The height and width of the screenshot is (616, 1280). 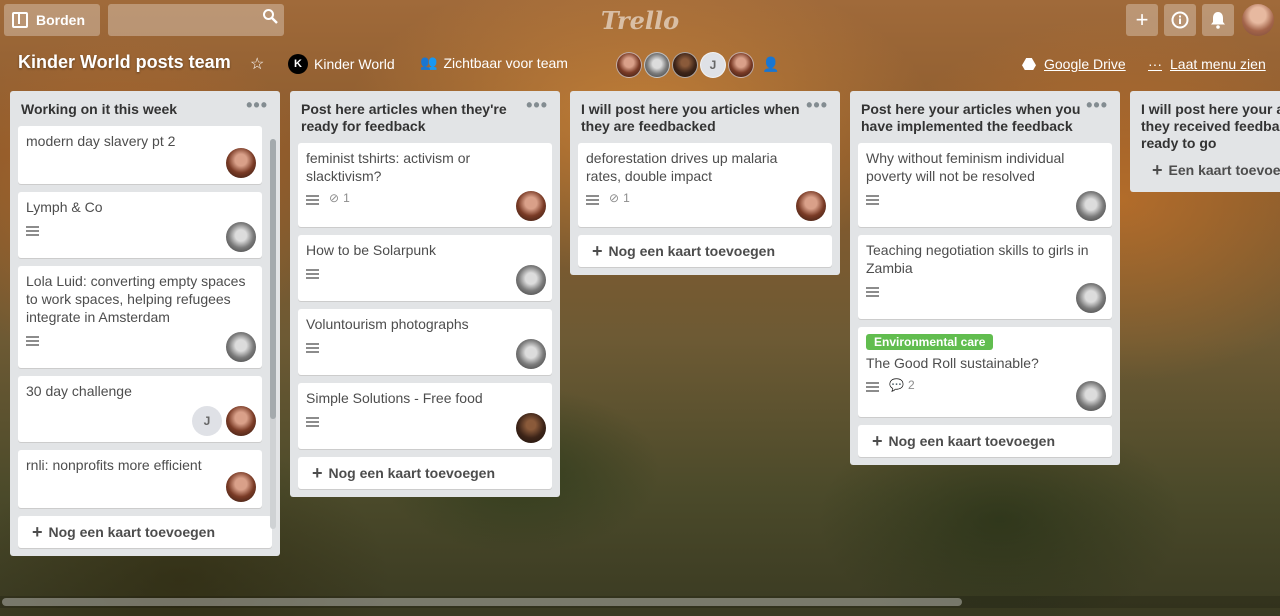 I want to click on card: Simple Solutions - Free food, so click(x=425, y=416).